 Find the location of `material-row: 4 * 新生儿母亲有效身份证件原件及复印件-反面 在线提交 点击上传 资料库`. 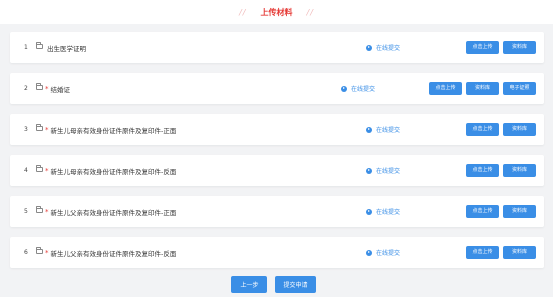

material-row: 4 * 新生儿母亲有效身份证件原件及复印件-反面 在线提交 点击上传 资料库 is located at coordinates (277, 170).